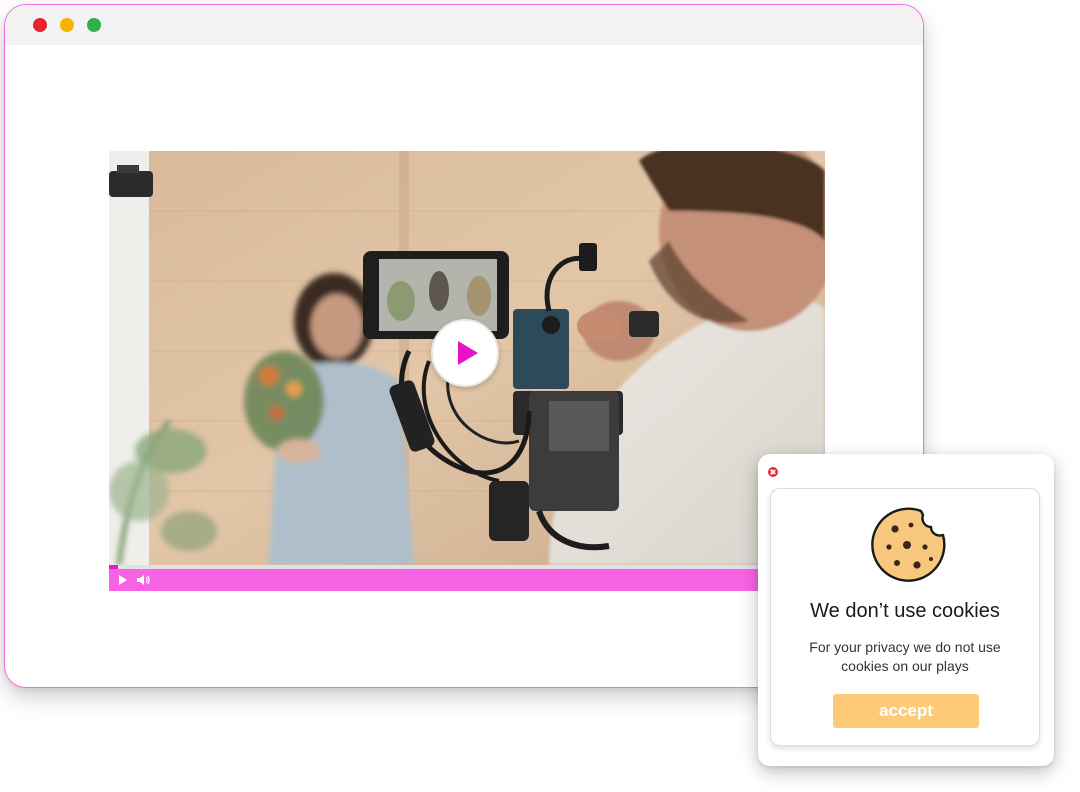 This screenshot has height=792, width=1080. What do you see at coordinates (906, 711) in the screenshot?
I see `accept-button: accept` at bounding box center [906, 711].